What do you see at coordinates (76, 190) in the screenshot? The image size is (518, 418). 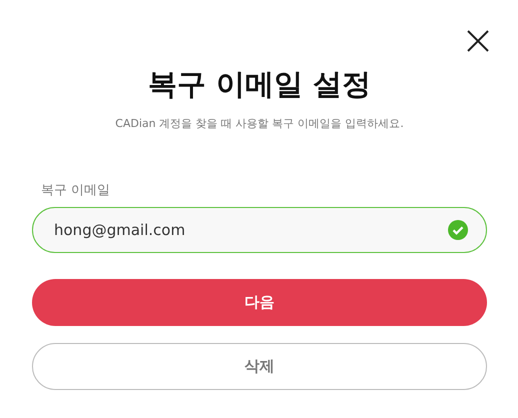 I see `field-label: 복구 이메일` at bounding box center [76, 190].